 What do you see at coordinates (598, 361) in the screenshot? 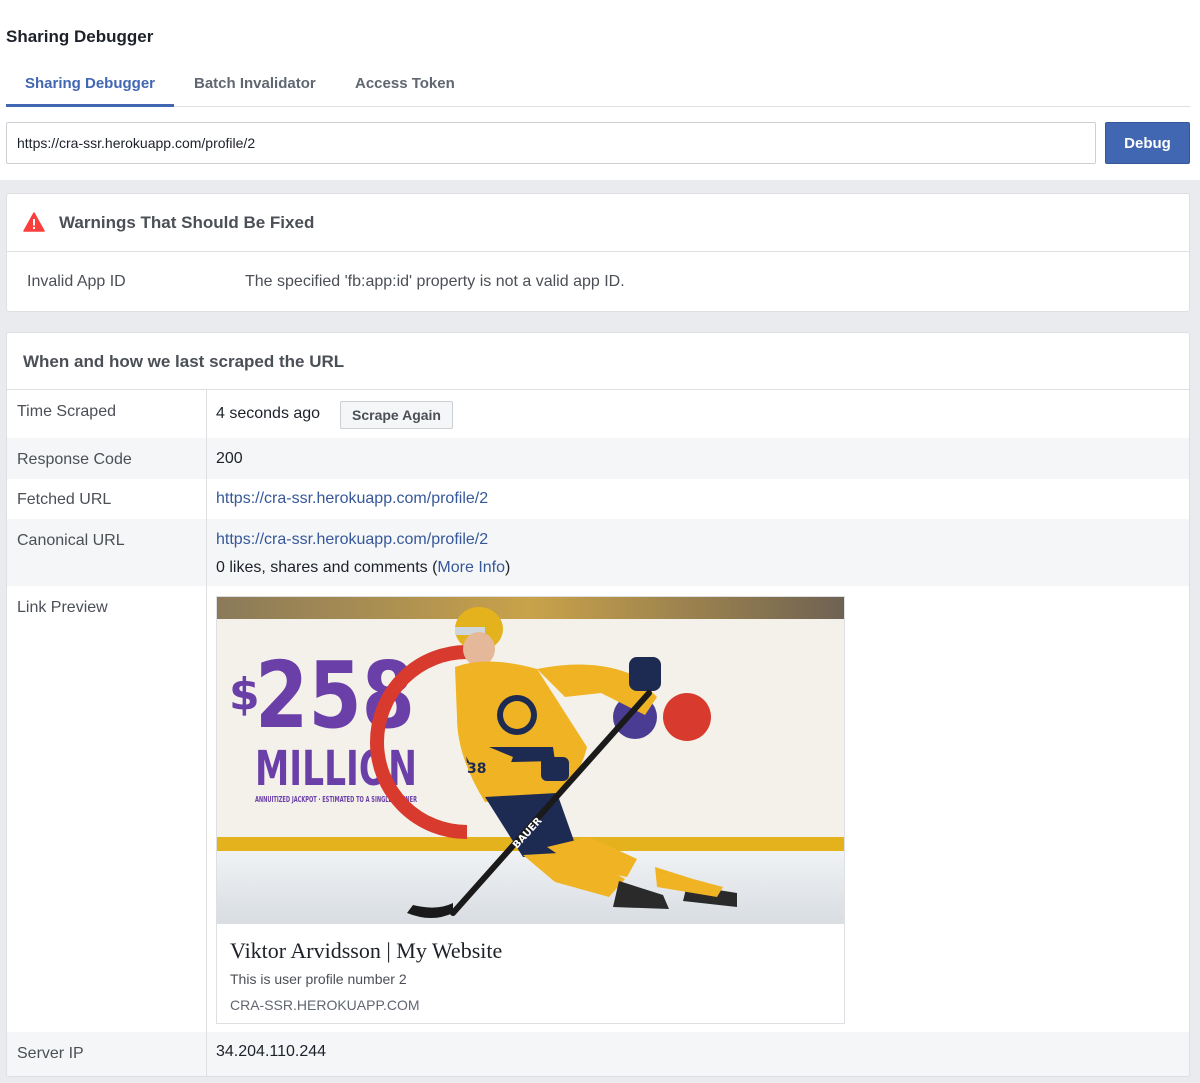
I see `scrape-header: When and how we last scraped the URL` at bounding box center [598, 361].